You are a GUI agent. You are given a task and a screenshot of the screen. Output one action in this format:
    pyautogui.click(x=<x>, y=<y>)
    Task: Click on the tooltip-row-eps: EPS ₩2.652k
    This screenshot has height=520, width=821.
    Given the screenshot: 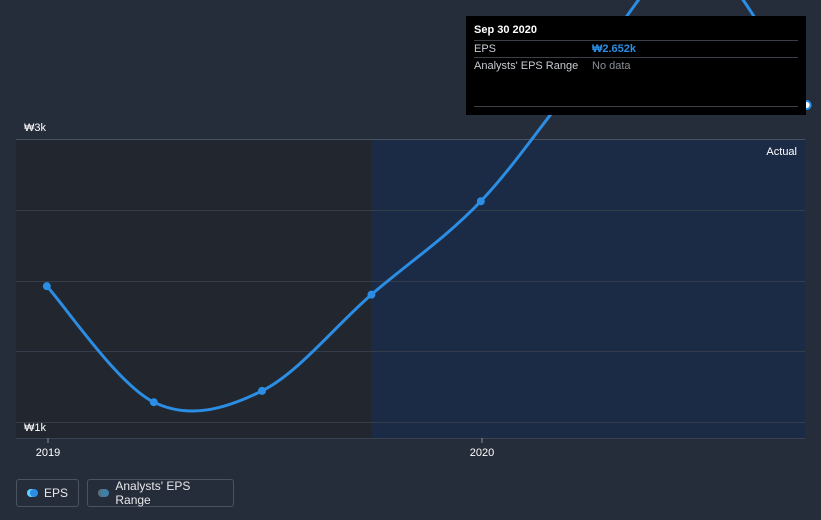 What is the action you would take?
    pyautogui.click(x=636, y=48)
    